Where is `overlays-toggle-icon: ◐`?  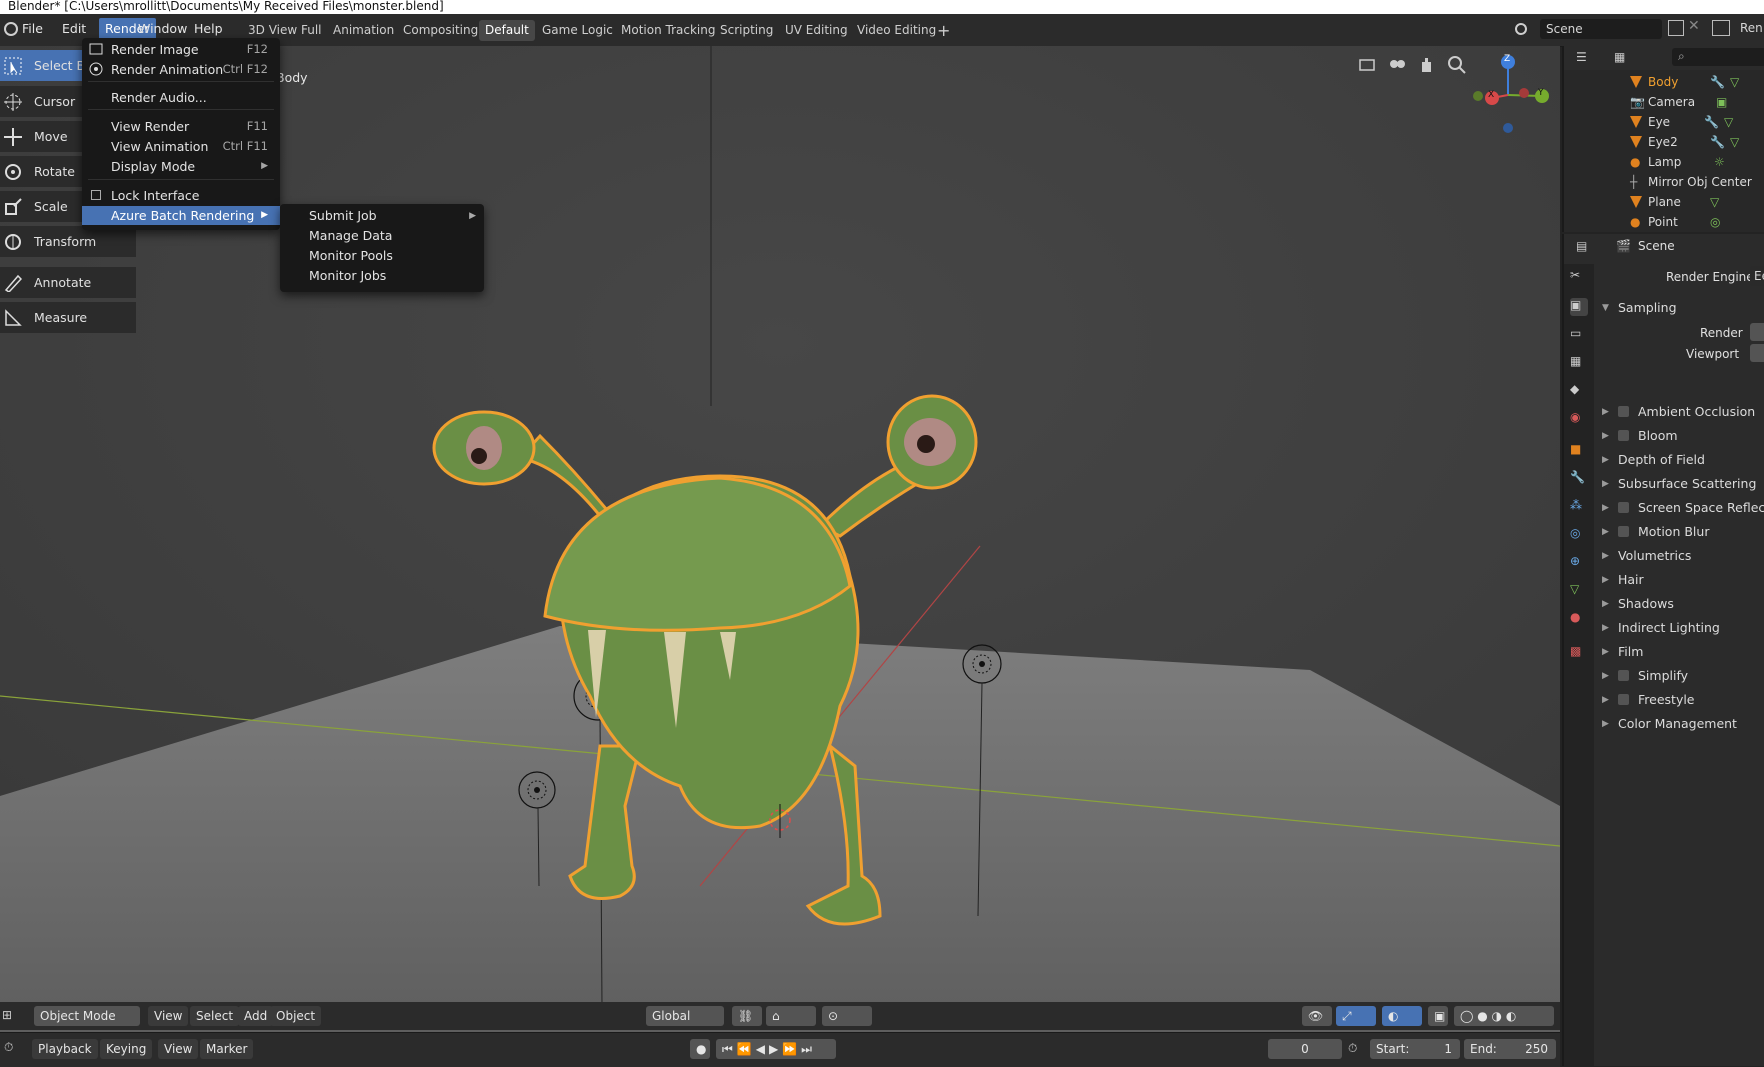 overlays-toggle-icon: ◐ is located at coordinates (1402, 1016).